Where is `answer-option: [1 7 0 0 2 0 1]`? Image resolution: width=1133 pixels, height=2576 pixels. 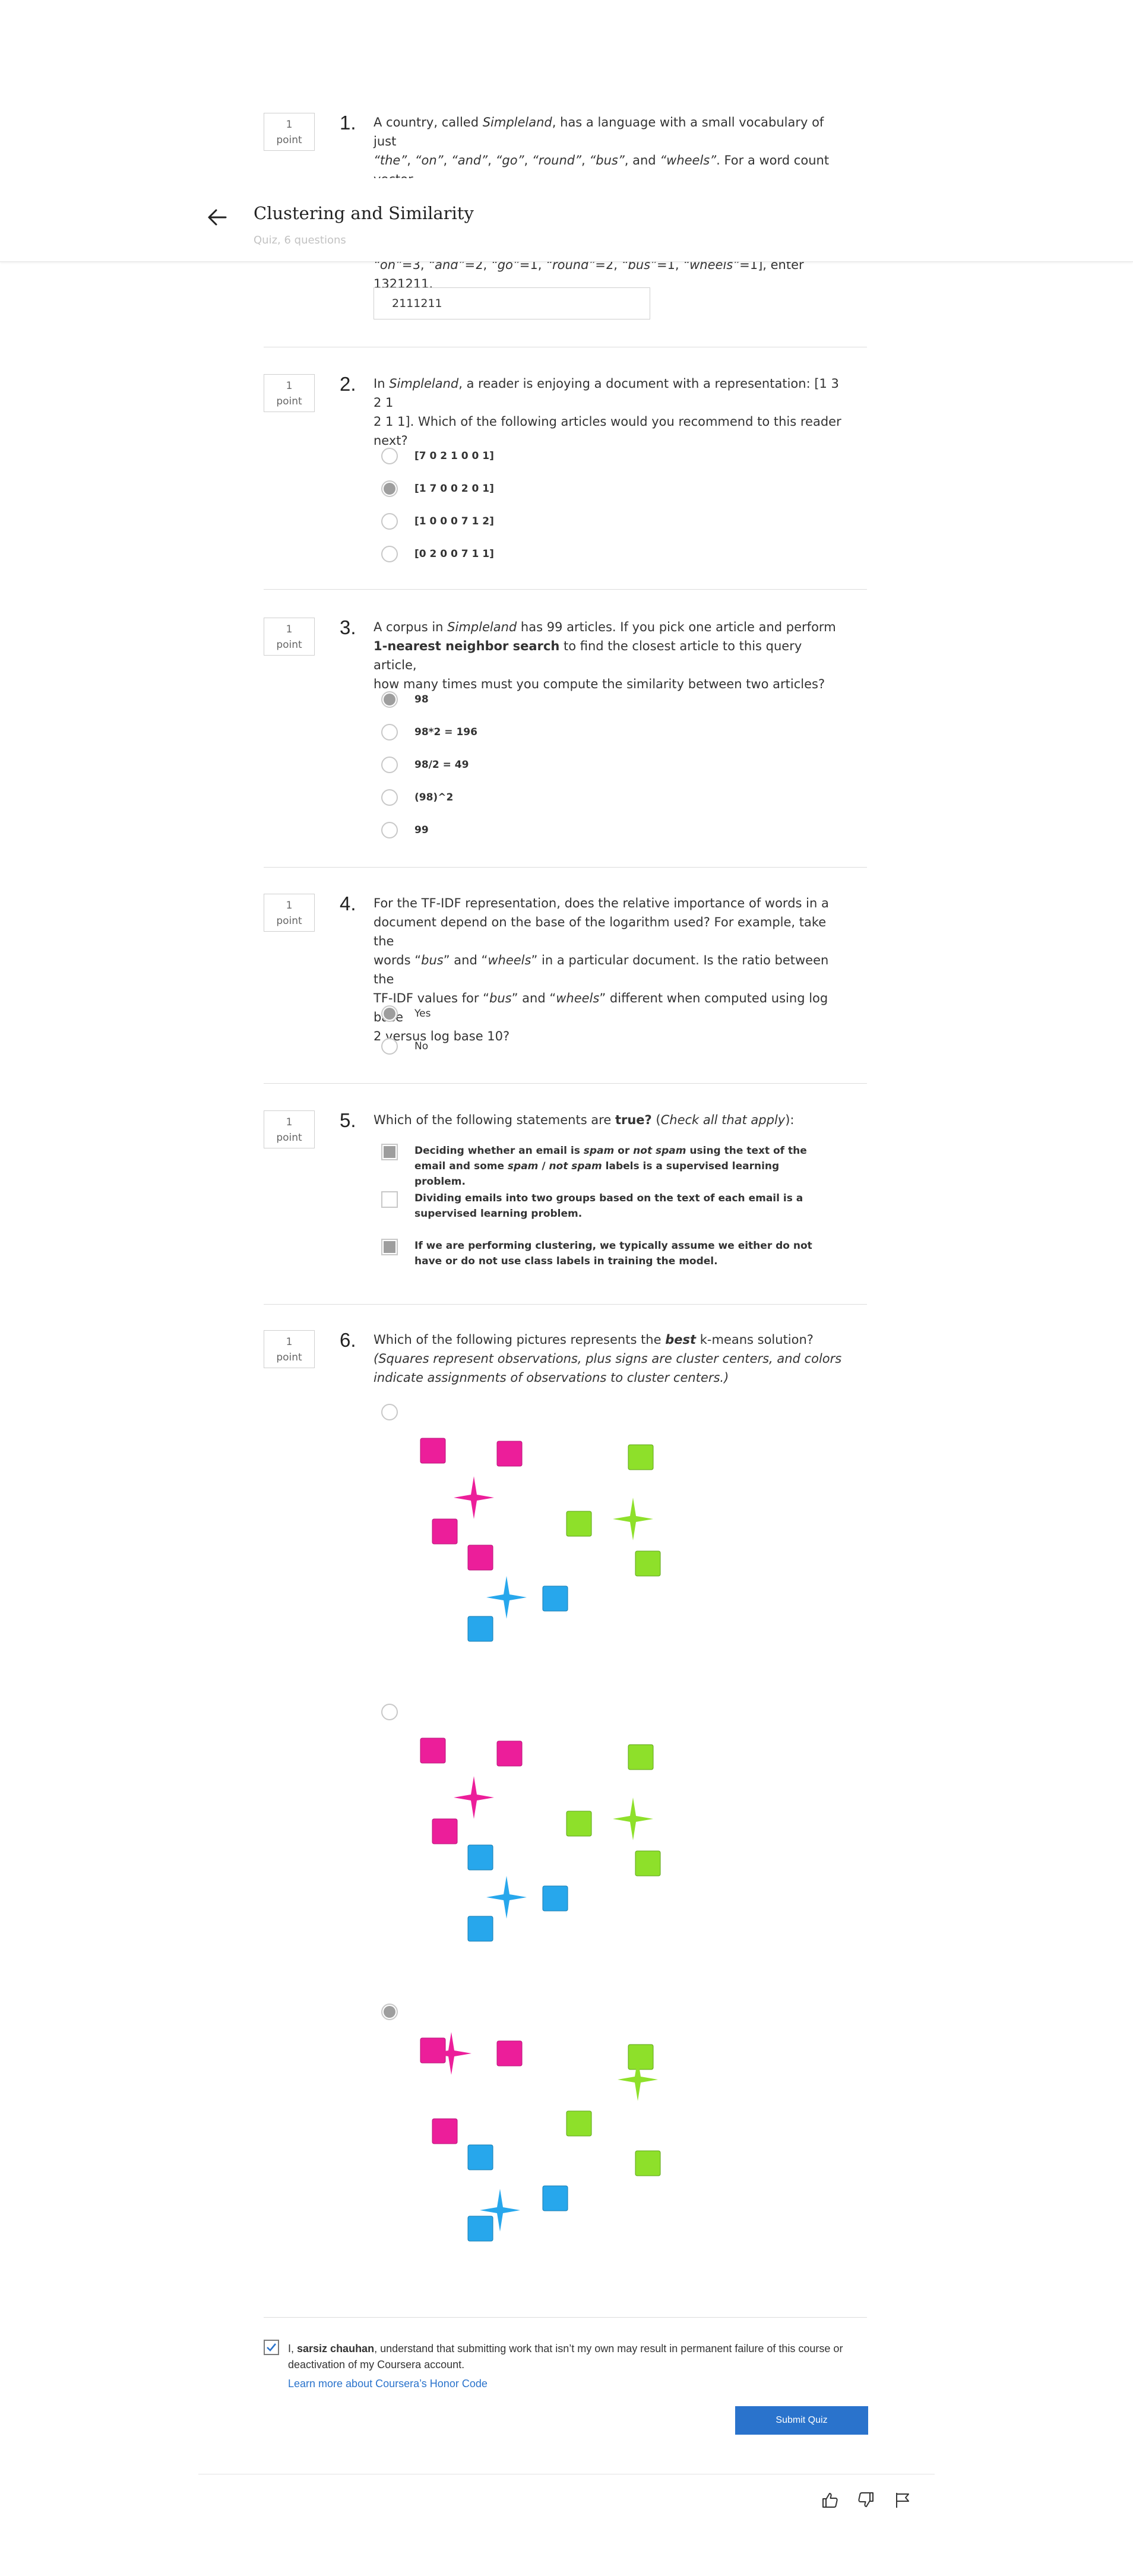
answer-option: [1 7 0 0 2 0 1] is located at coordinates (437, 488).